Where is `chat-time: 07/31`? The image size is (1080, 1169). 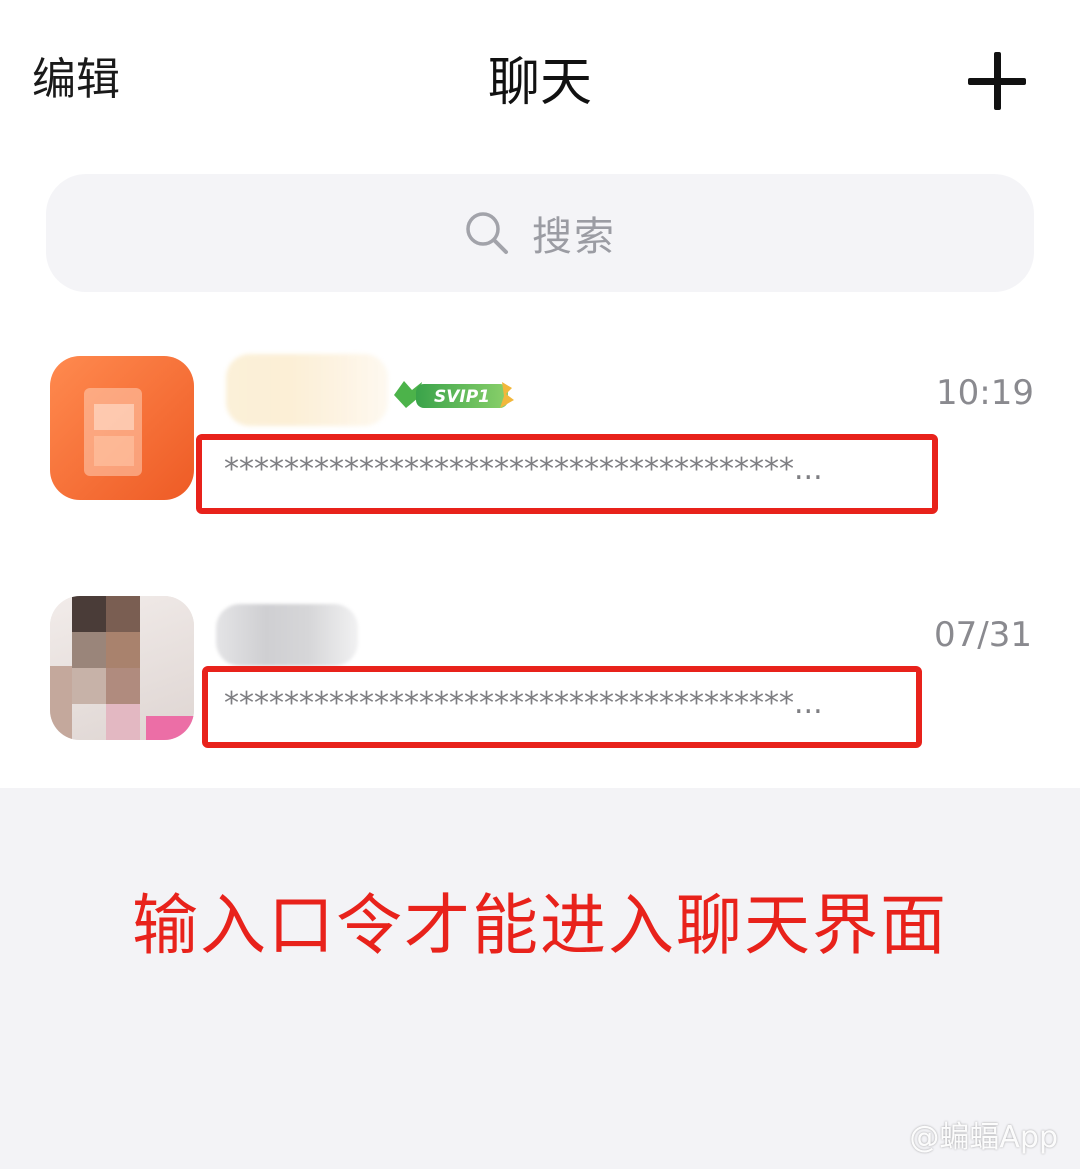
chat-time: 07/31 is located at coordinates (983, 635).